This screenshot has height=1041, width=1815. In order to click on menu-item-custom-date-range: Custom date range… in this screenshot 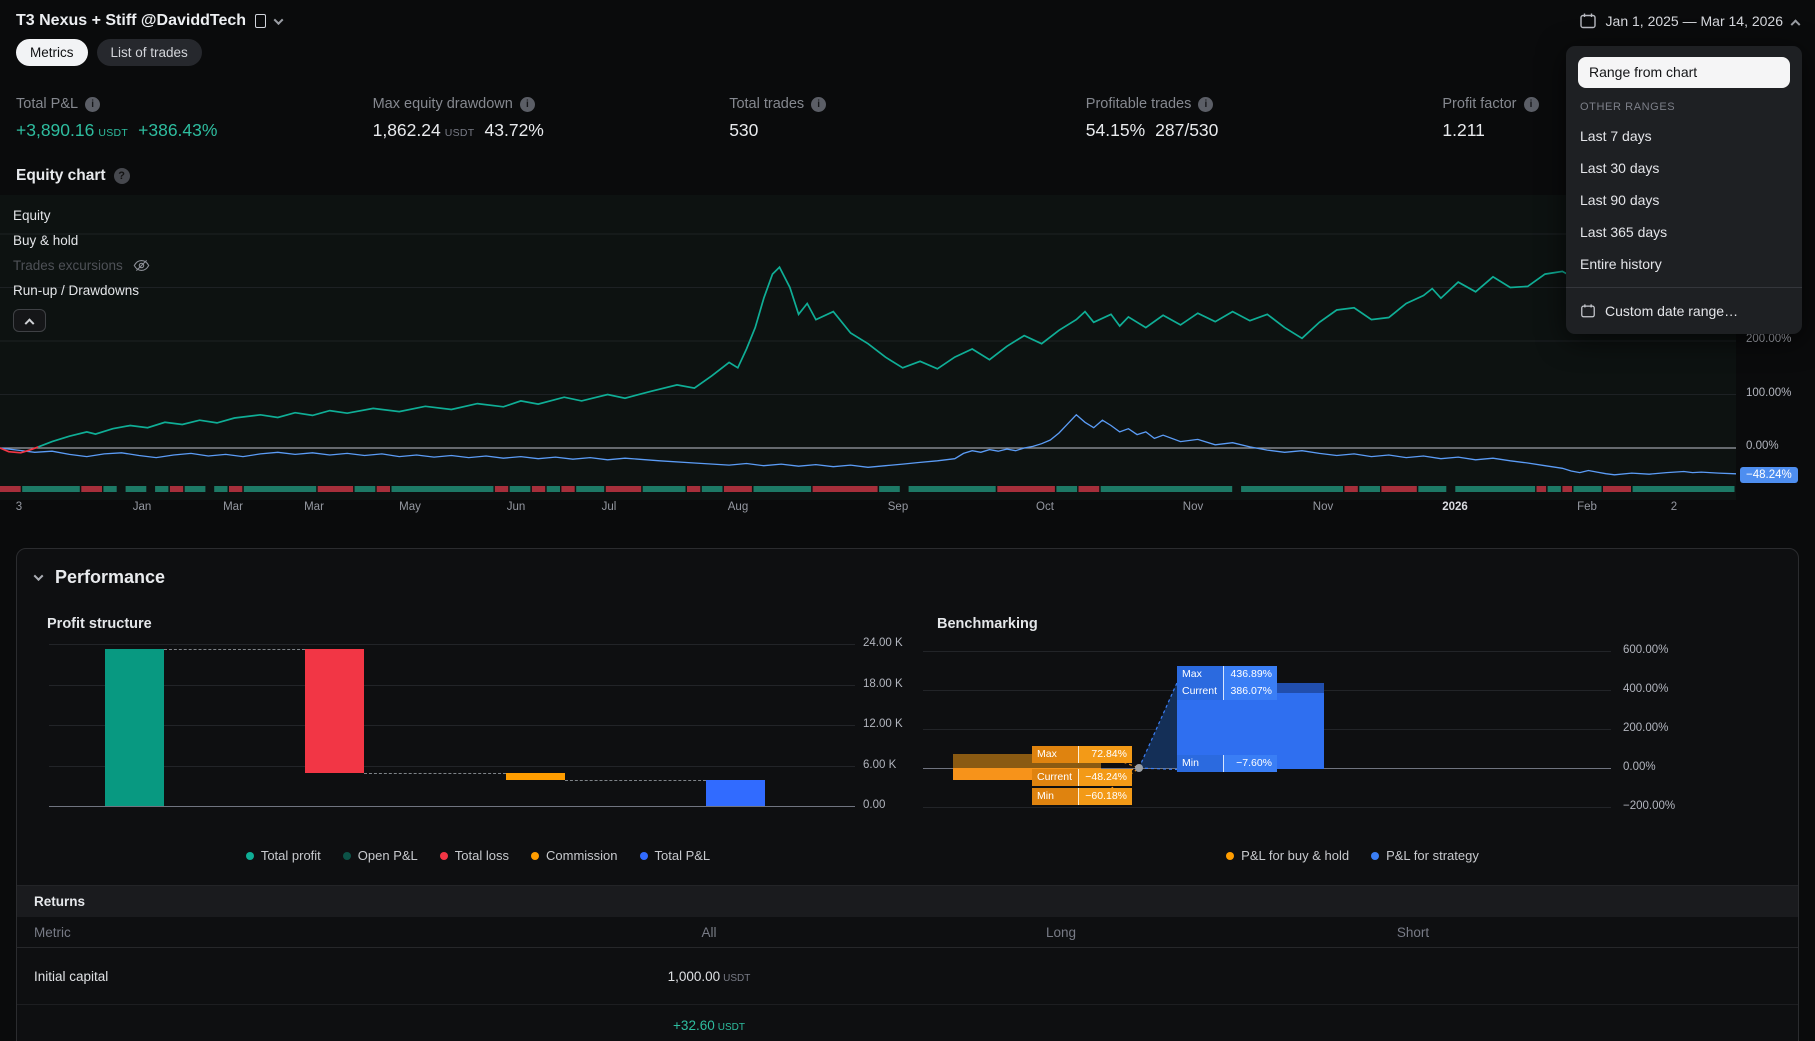, I will do `click(1684, 311)`.